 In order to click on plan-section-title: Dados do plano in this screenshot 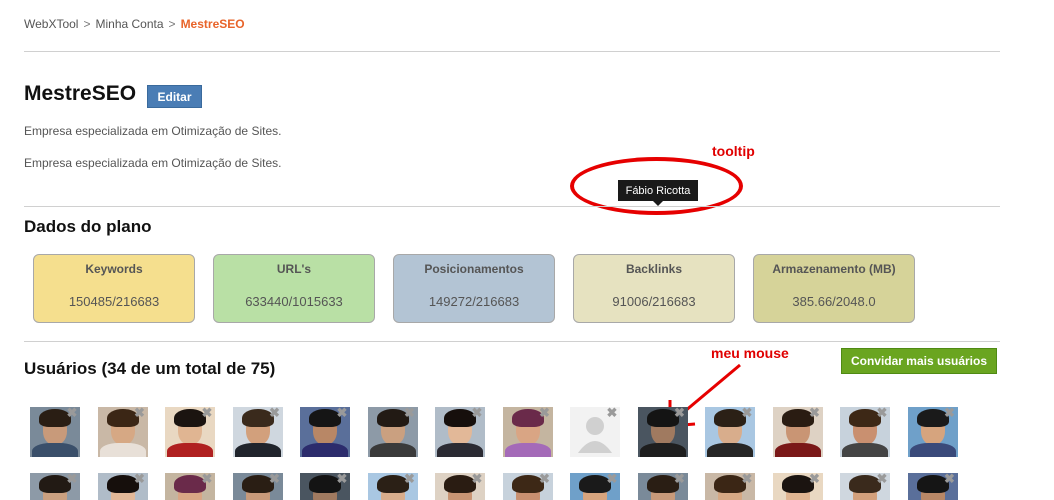, I will do `click(88, 226)`.